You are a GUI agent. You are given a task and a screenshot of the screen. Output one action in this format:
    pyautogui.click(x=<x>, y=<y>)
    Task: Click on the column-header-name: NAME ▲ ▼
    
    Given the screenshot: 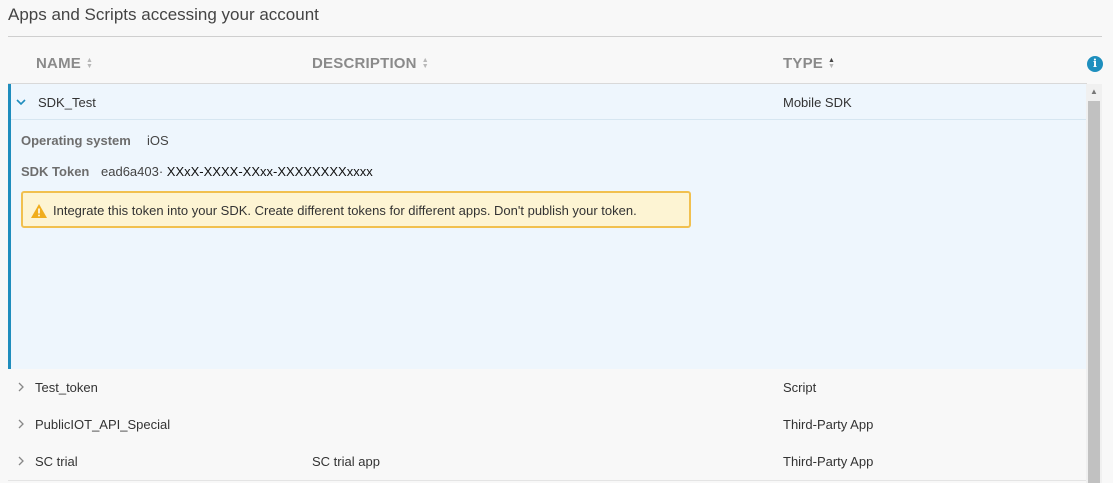 What is the action you would take?
    pyautogui.click(x=64, y=63)
    